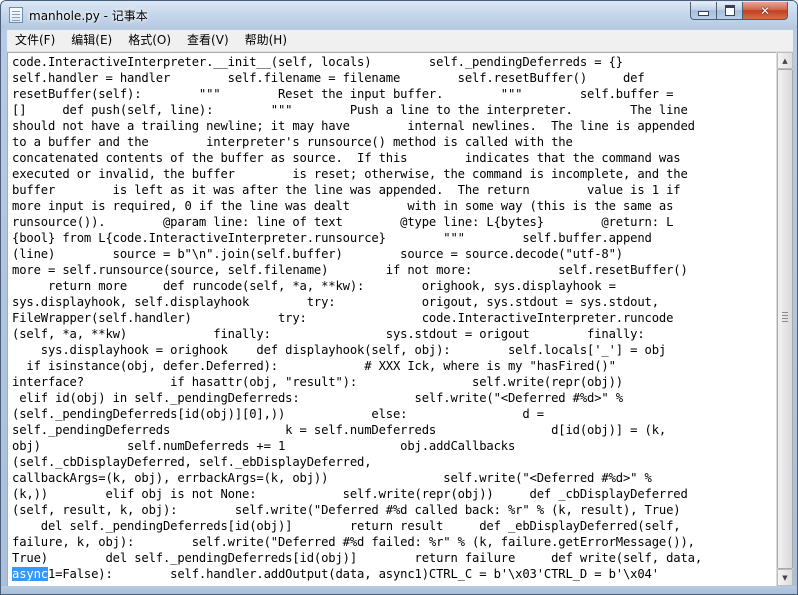  What do you see at coordinates (91, 40) in the screenshot?
I see `menu-edit: 编辑(E)` at bounding box center [91, 40].